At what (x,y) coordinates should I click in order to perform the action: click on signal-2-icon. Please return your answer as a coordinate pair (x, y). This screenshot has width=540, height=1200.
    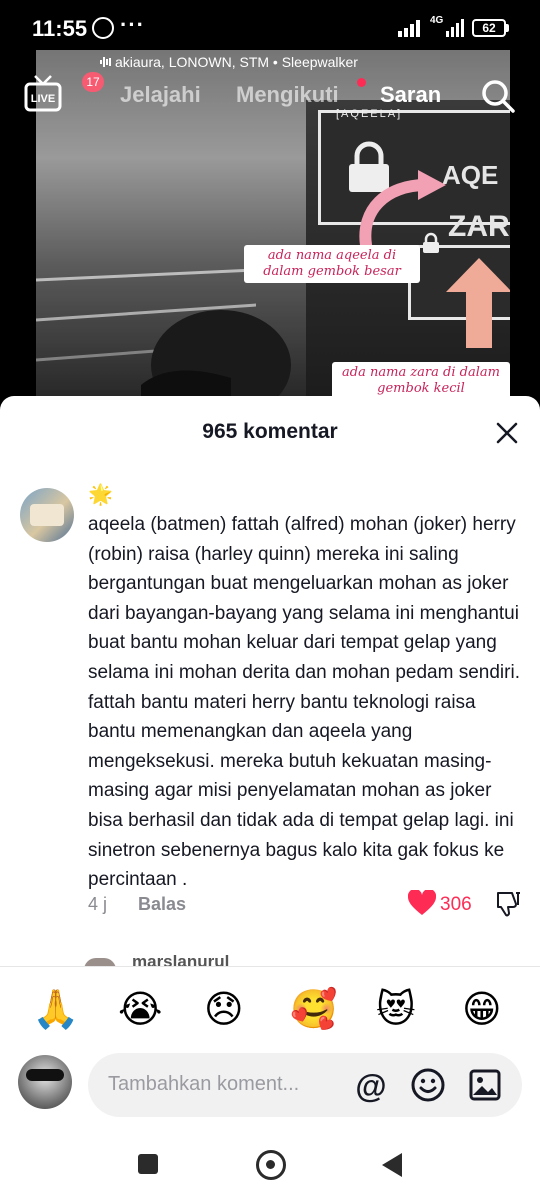
    Looking at the image, I should click on (455, 28).